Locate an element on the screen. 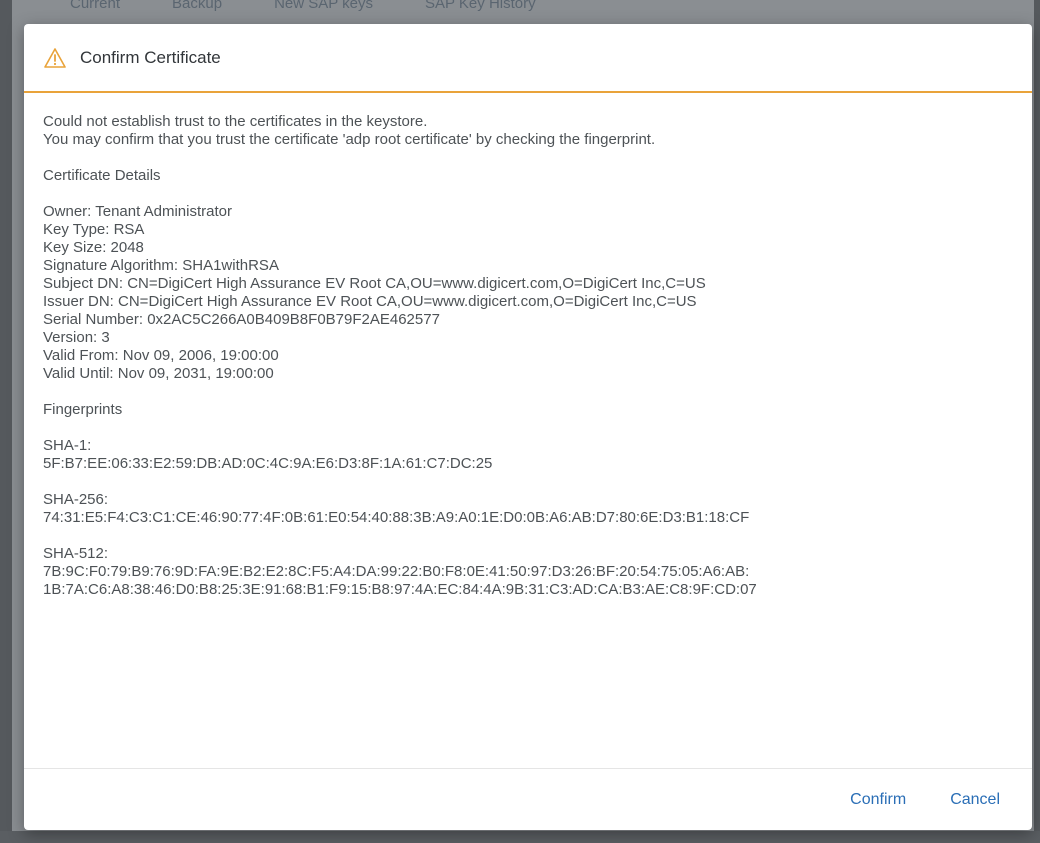 The image size is (1040, 843). detail-key-type: Key Type: RSA is located at coordinates (94, 229).